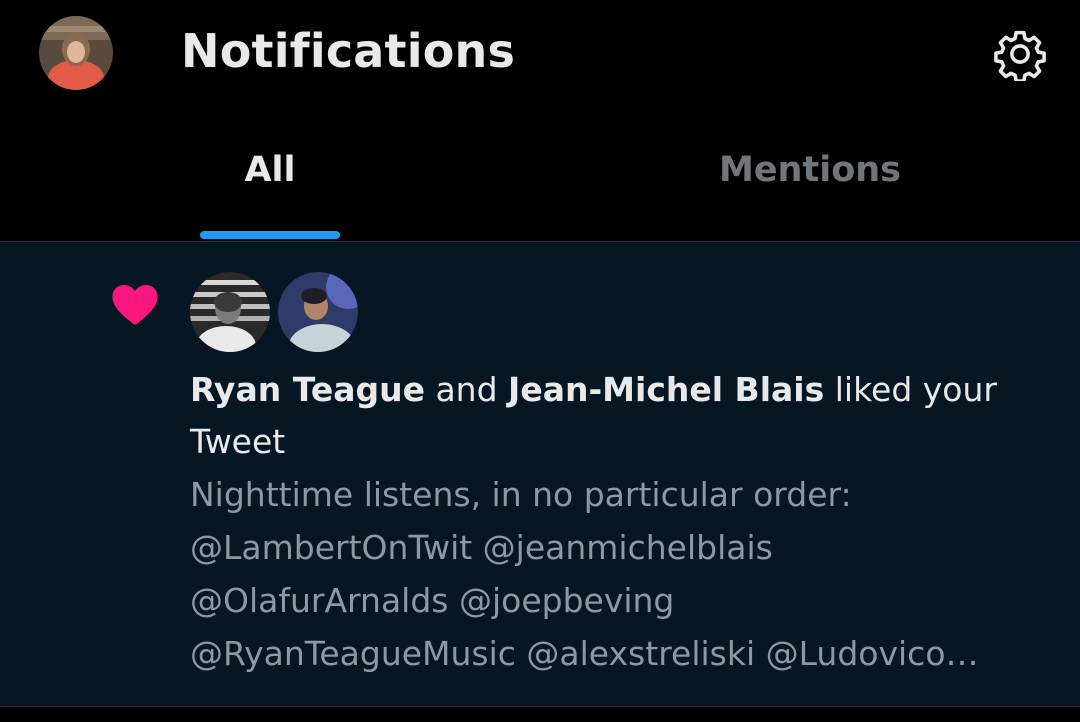  I want to click on liker-avatar-jean-michel-blais, so click(318, 312).